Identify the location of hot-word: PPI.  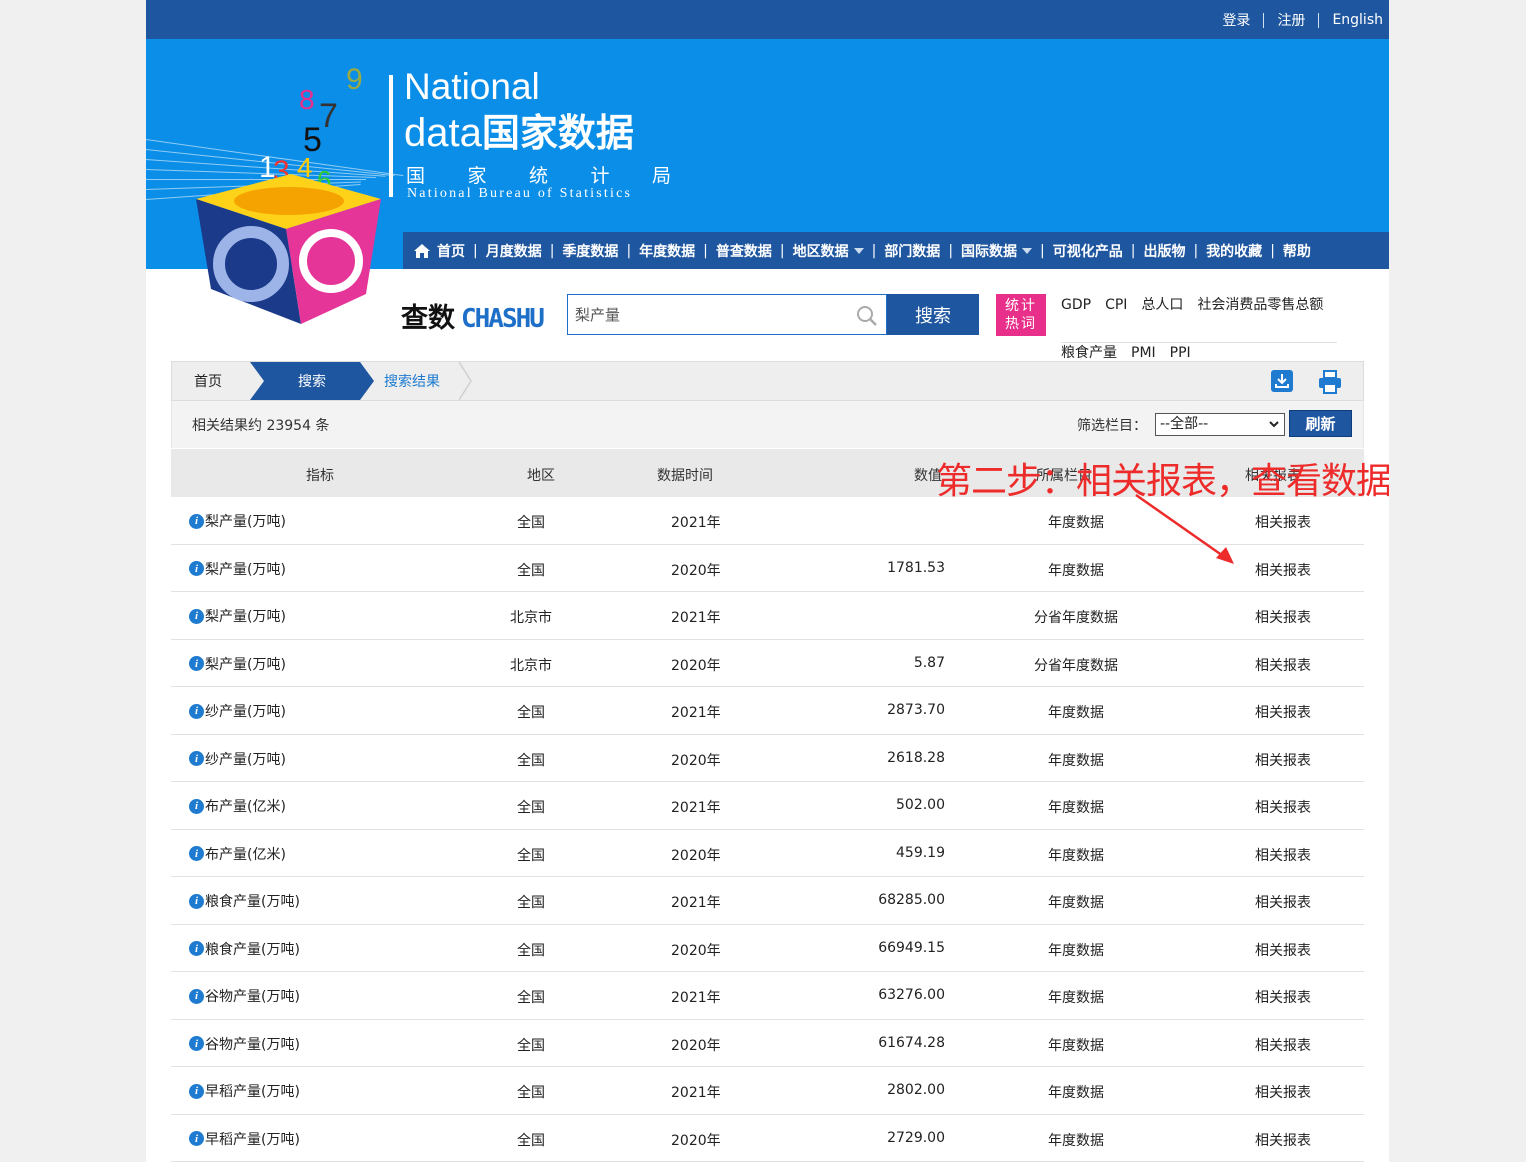
(1180, 353).